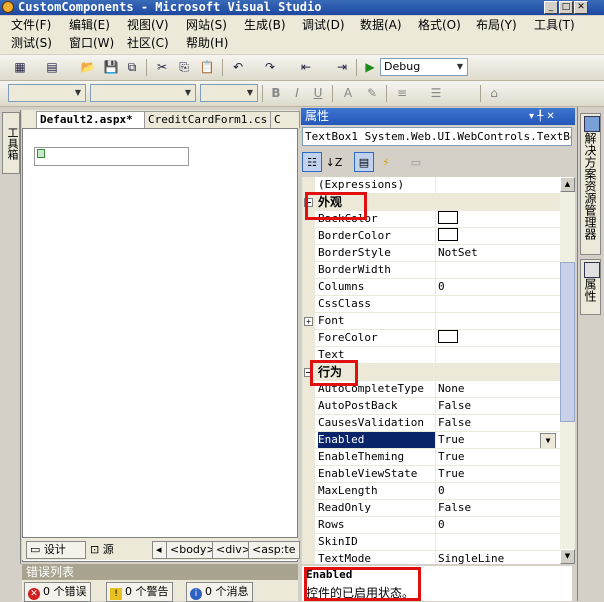 The image size is (604, 602). I want to click on undo-icon: ↶, so click(238, 67).